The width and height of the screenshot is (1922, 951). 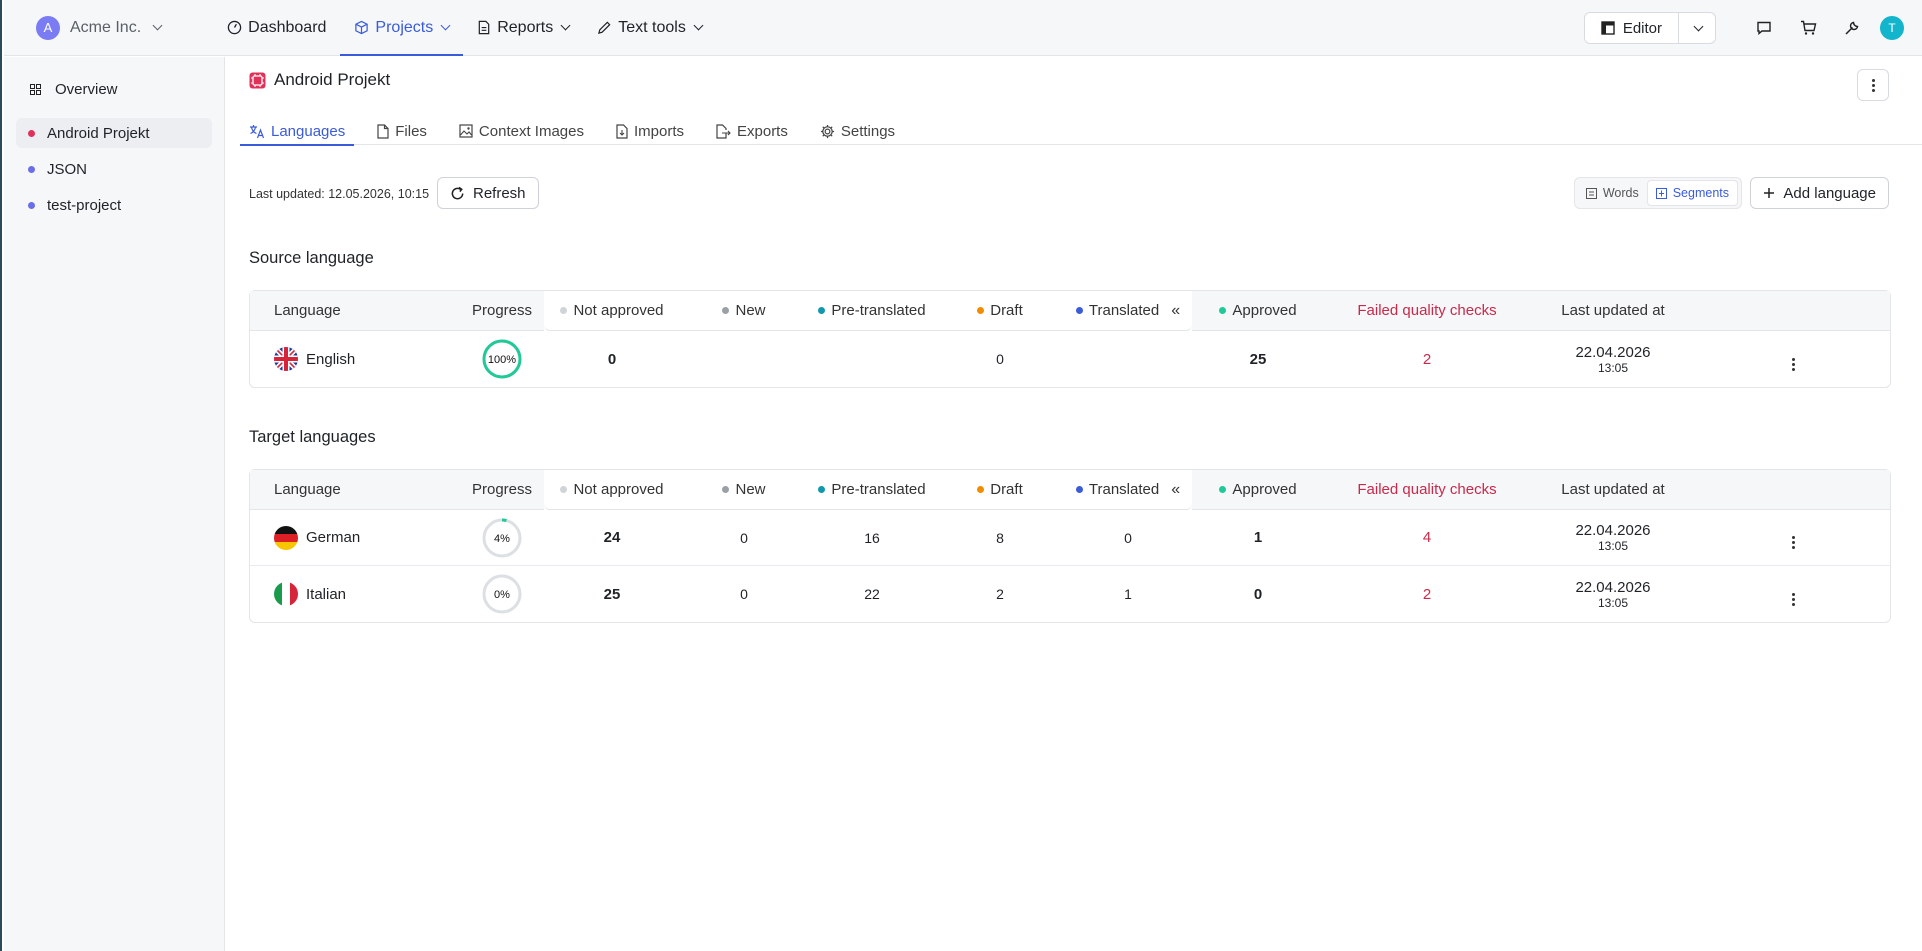 What do you see at coordinates (723, 131) in the screenshot?
I see `export-icon` at bounding box center [723, 131].